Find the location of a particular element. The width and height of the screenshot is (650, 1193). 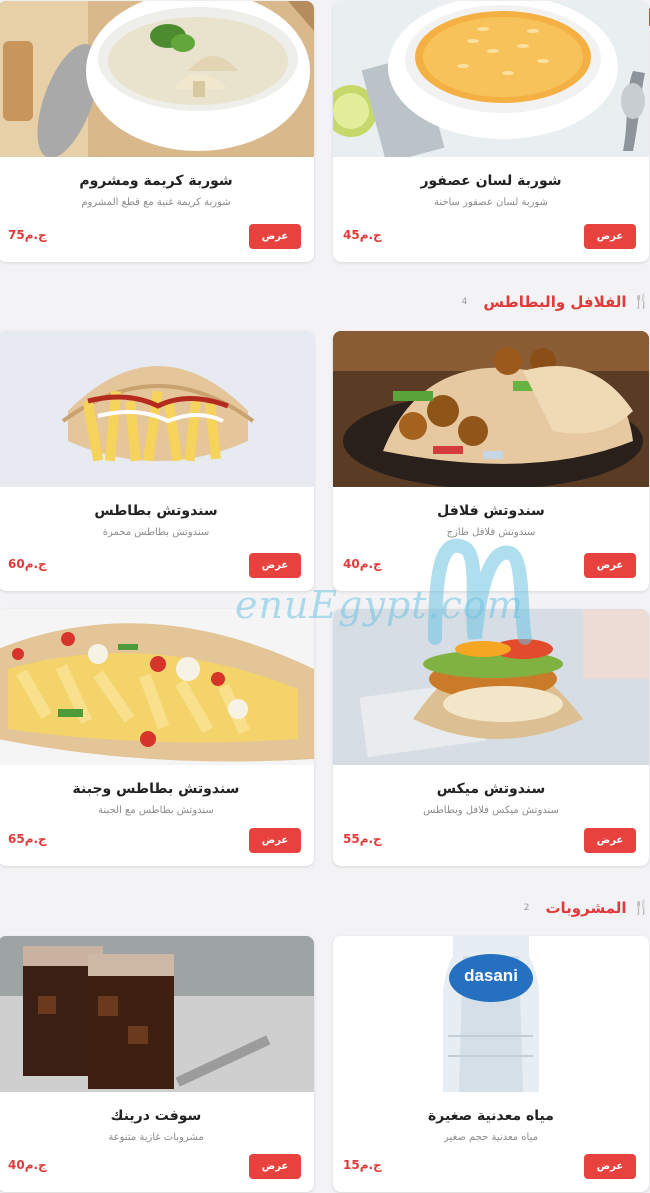

section-item-count: 2 is located at coordinates (526, 908).